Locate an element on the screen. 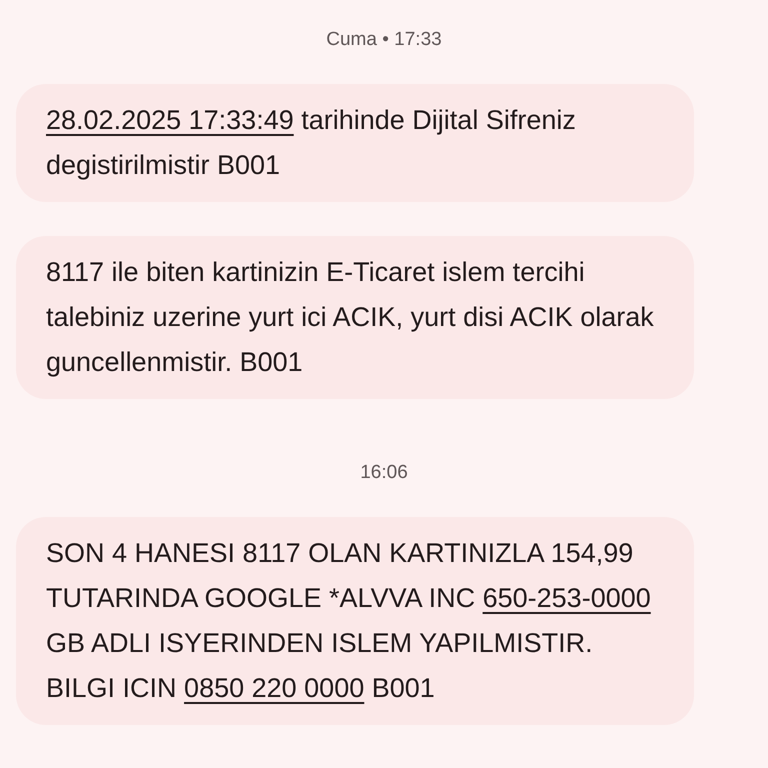  link: 28.02.2025 17:33:49 is located at coordinates (170, 120).